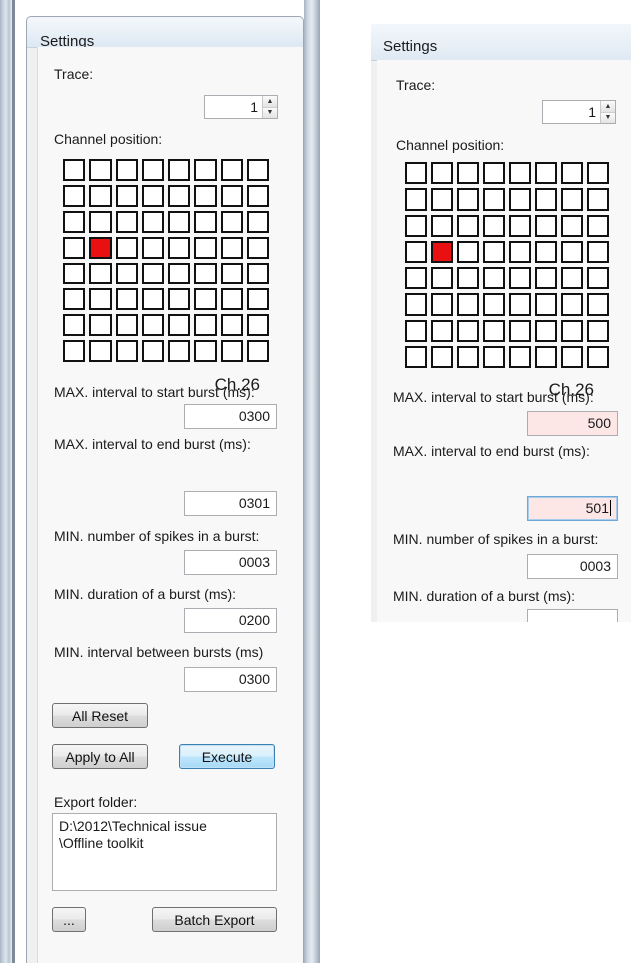  What do you see at coordinates (100, 247) in the screenshot?
I see `channel-cell-selected` at bounding box center [100, 247].